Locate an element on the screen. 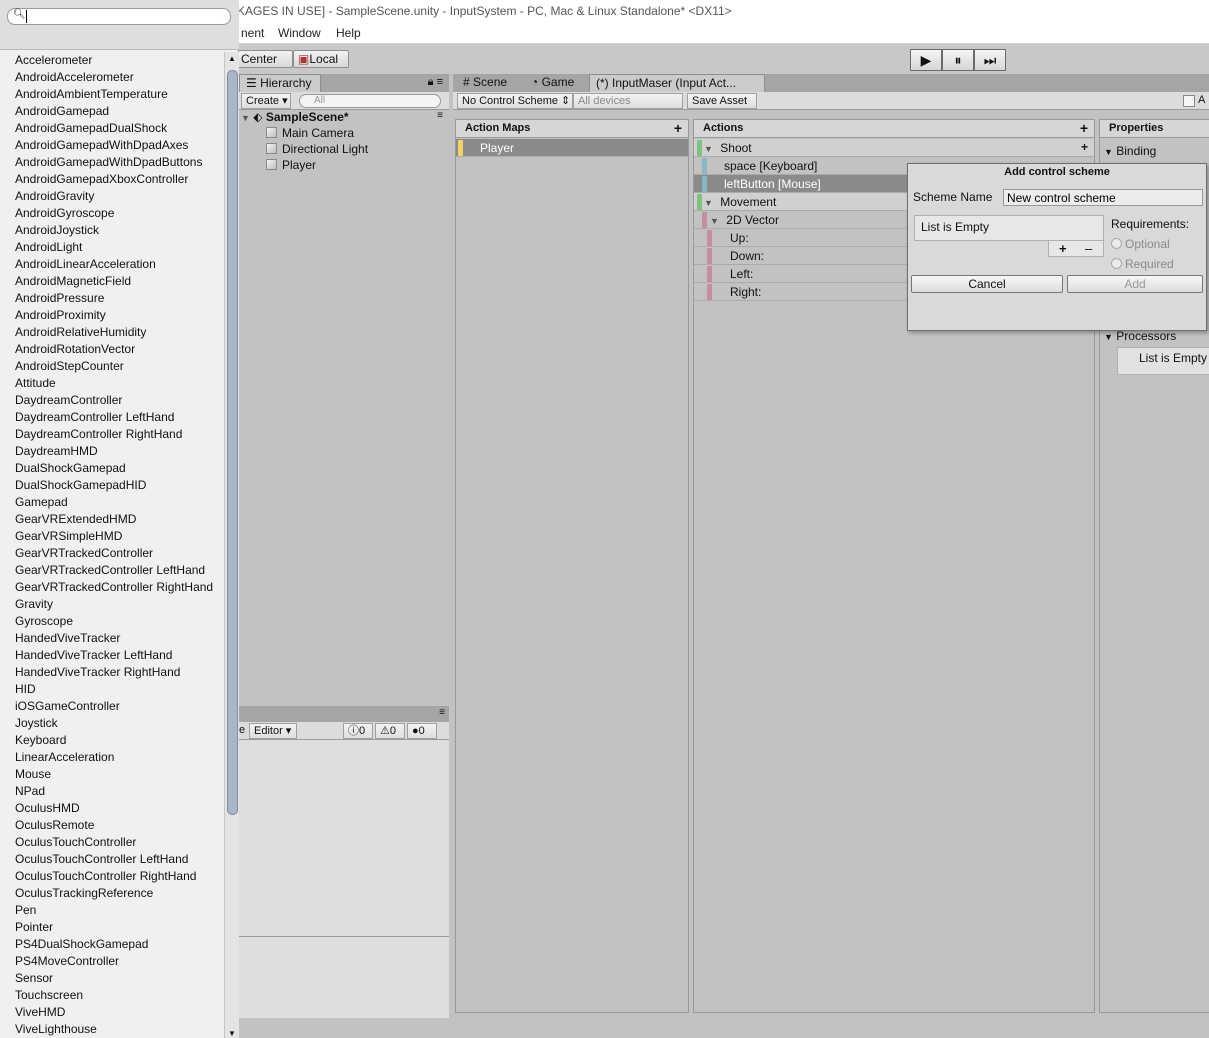 Image resolution: width=1209 pixels, height=1038 pixels. device-list-item: Touchscreen is located at coordinates (112, 995).